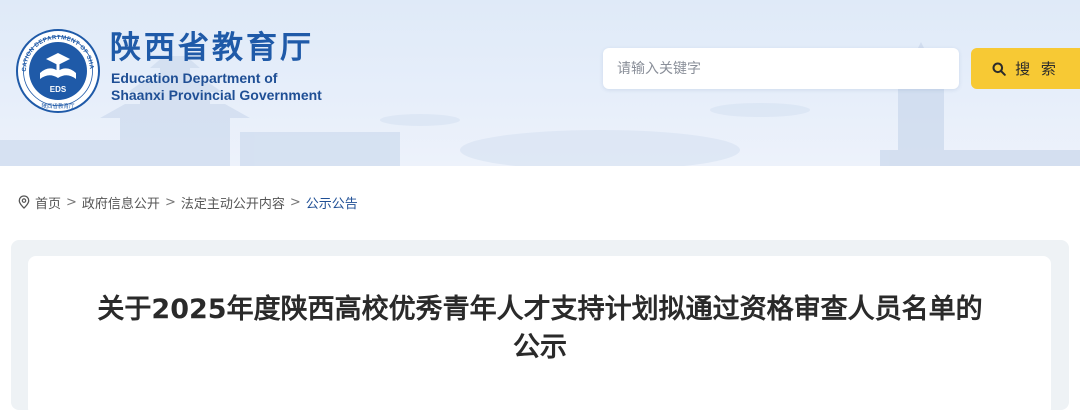 The image size is (1080, 416). Describe the element at coordinates (194, 78) in the screenshot. I see `site-name-english-line1: Education Department of` at that location.